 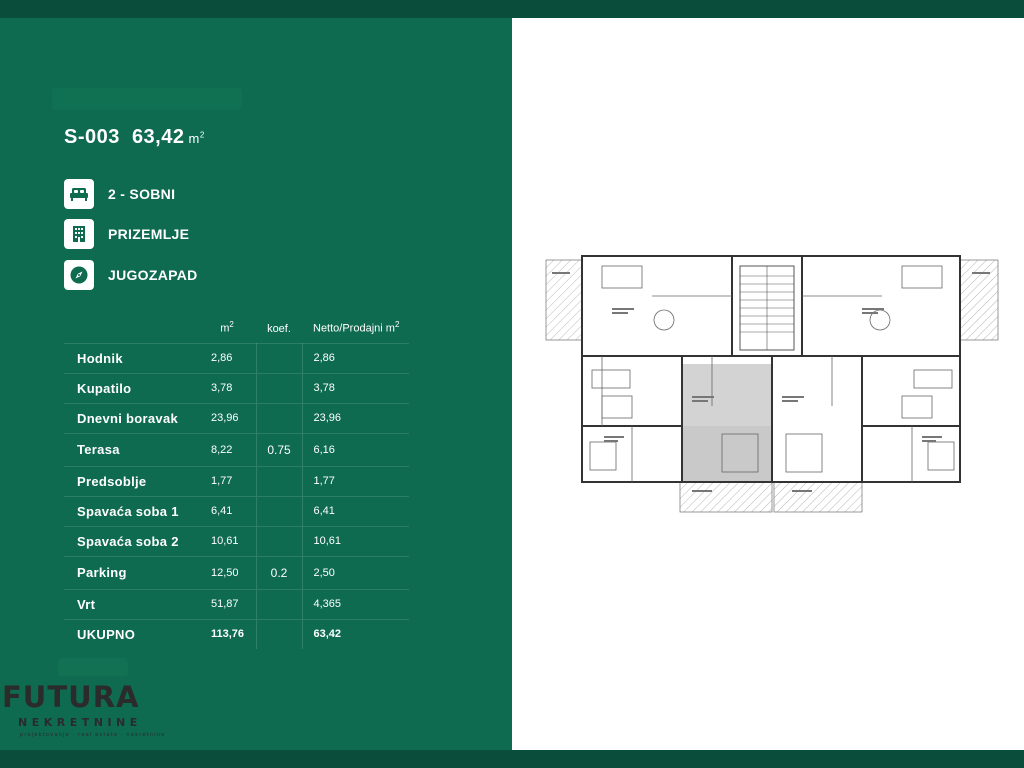 What do you see at coordinates (236, 323) in the screenshot?
I see `table-header: m2 koef. Netto/Prodajni m2` at bounding box center [236, 323].